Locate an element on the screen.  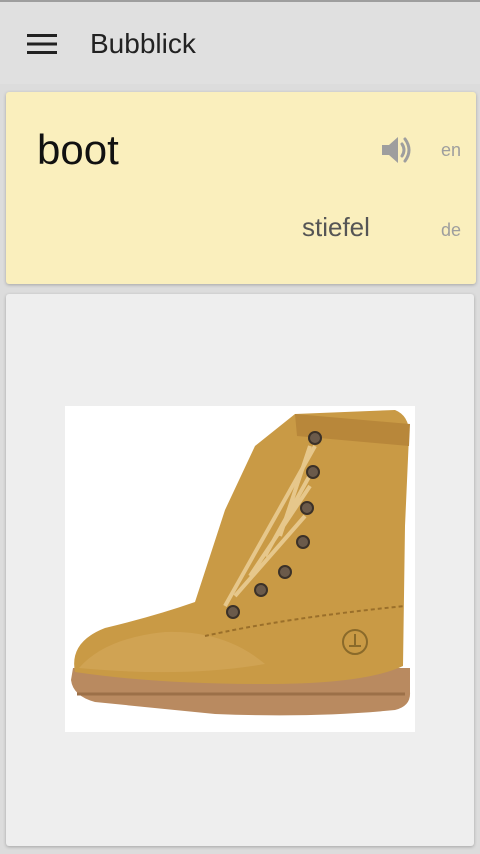
app-title: Bubblick is located at coordinates (143, 43).